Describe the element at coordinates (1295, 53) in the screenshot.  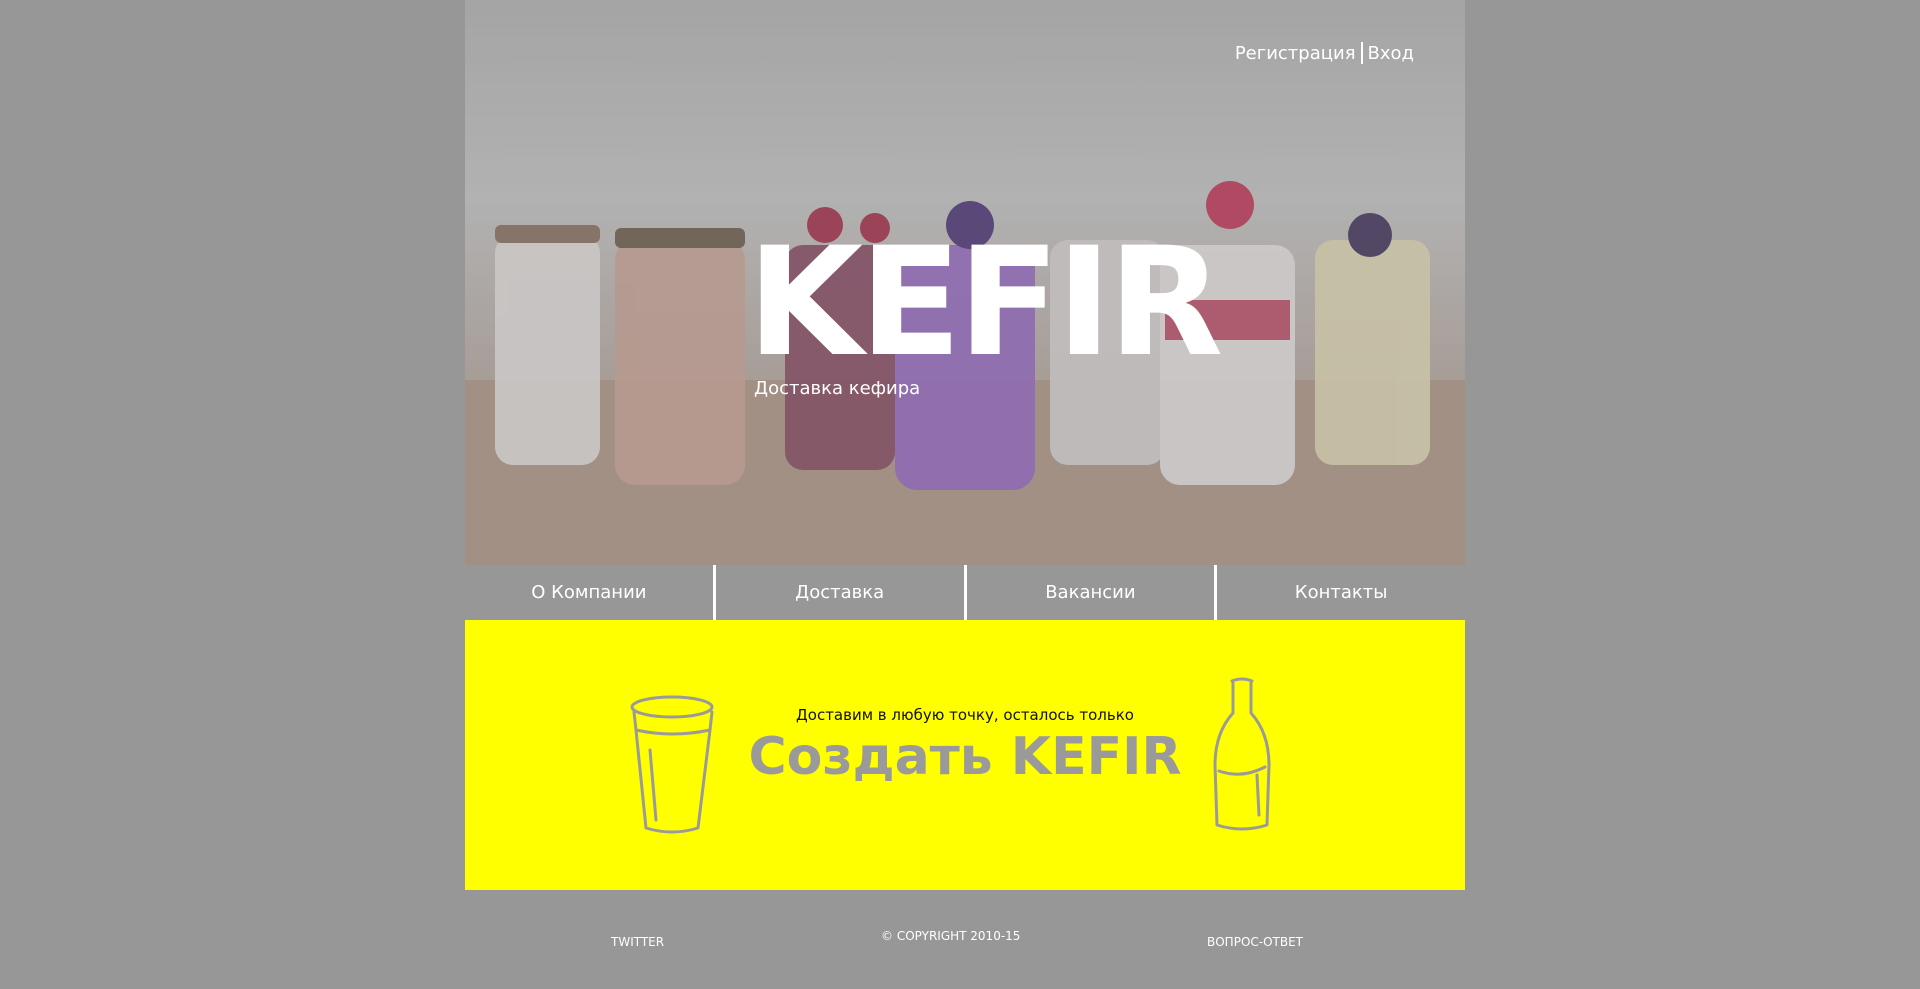
I see `register-link: Регистрация` at that location.